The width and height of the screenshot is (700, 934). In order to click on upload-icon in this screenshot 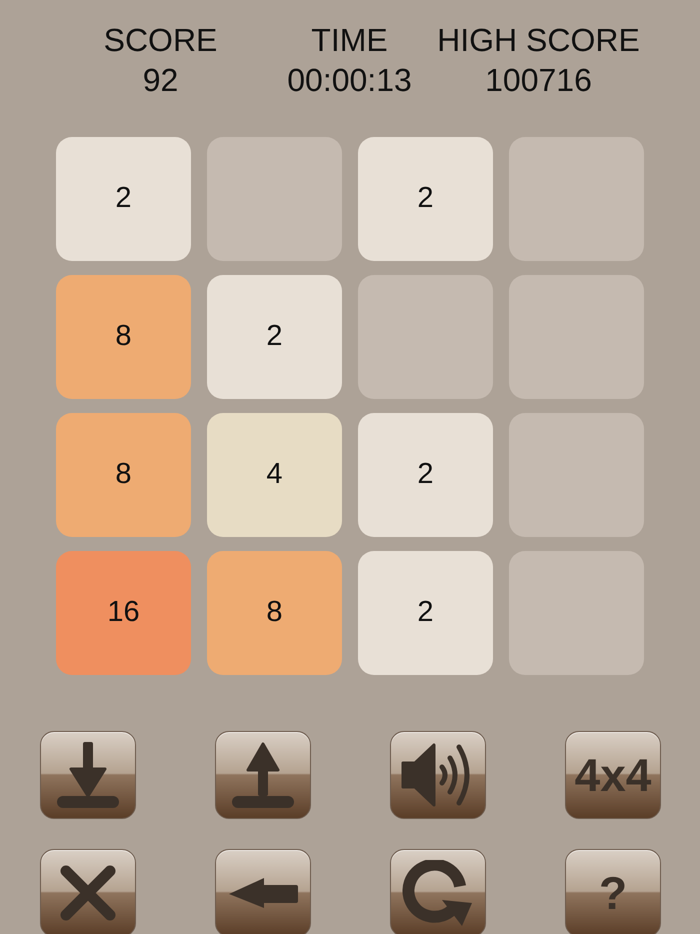, I will do `click(263, 775)`.